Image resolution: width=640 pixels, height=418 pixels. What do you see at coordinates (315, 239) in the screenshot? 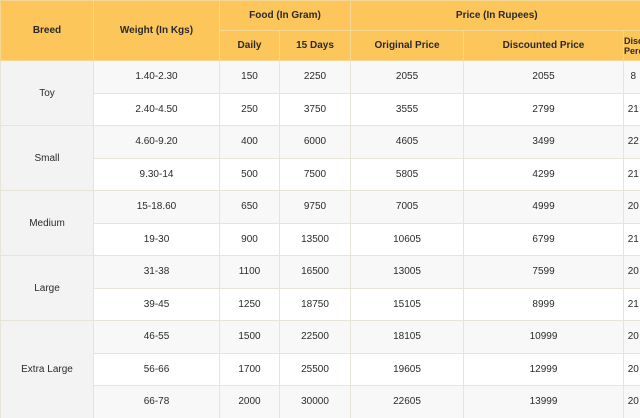
I see `fifteen-days-food-cell: 13500` at bounding box center [315, 239].